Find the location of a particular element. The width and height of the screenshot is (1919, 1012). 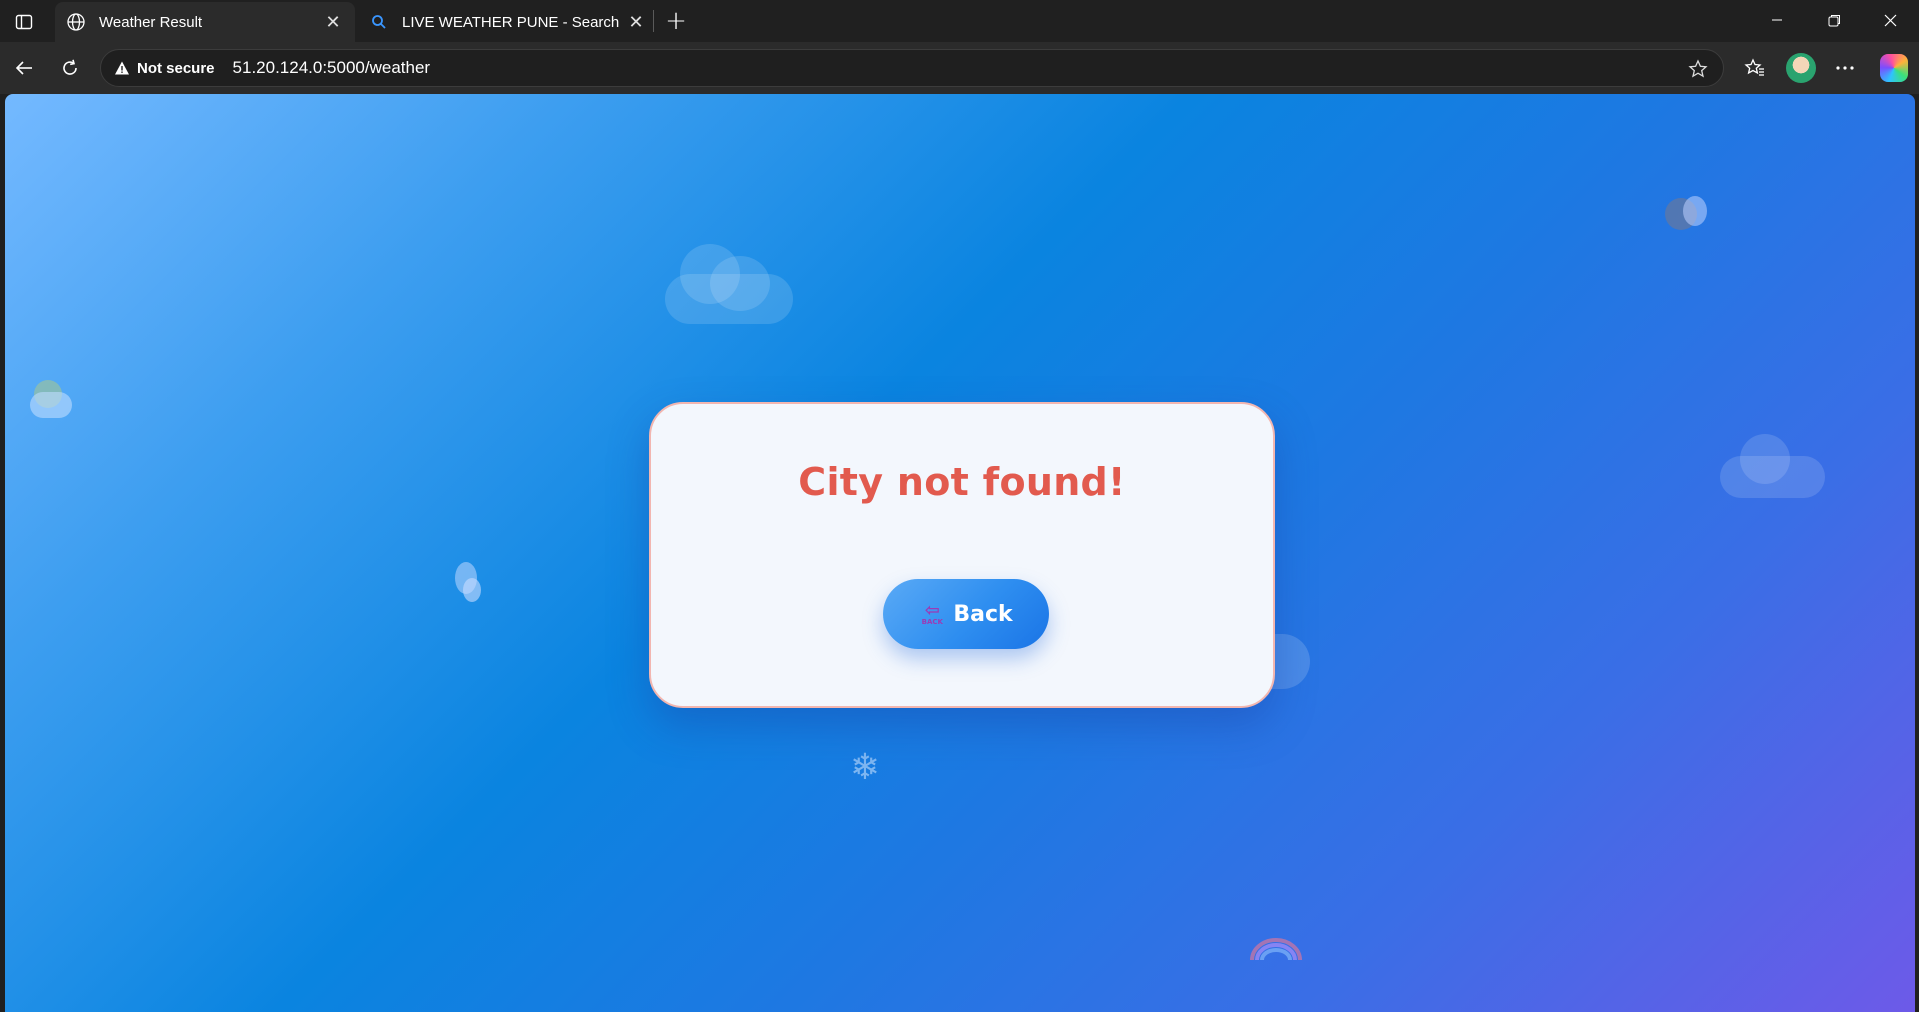

globe-icon is located at coordinates (76, 22).